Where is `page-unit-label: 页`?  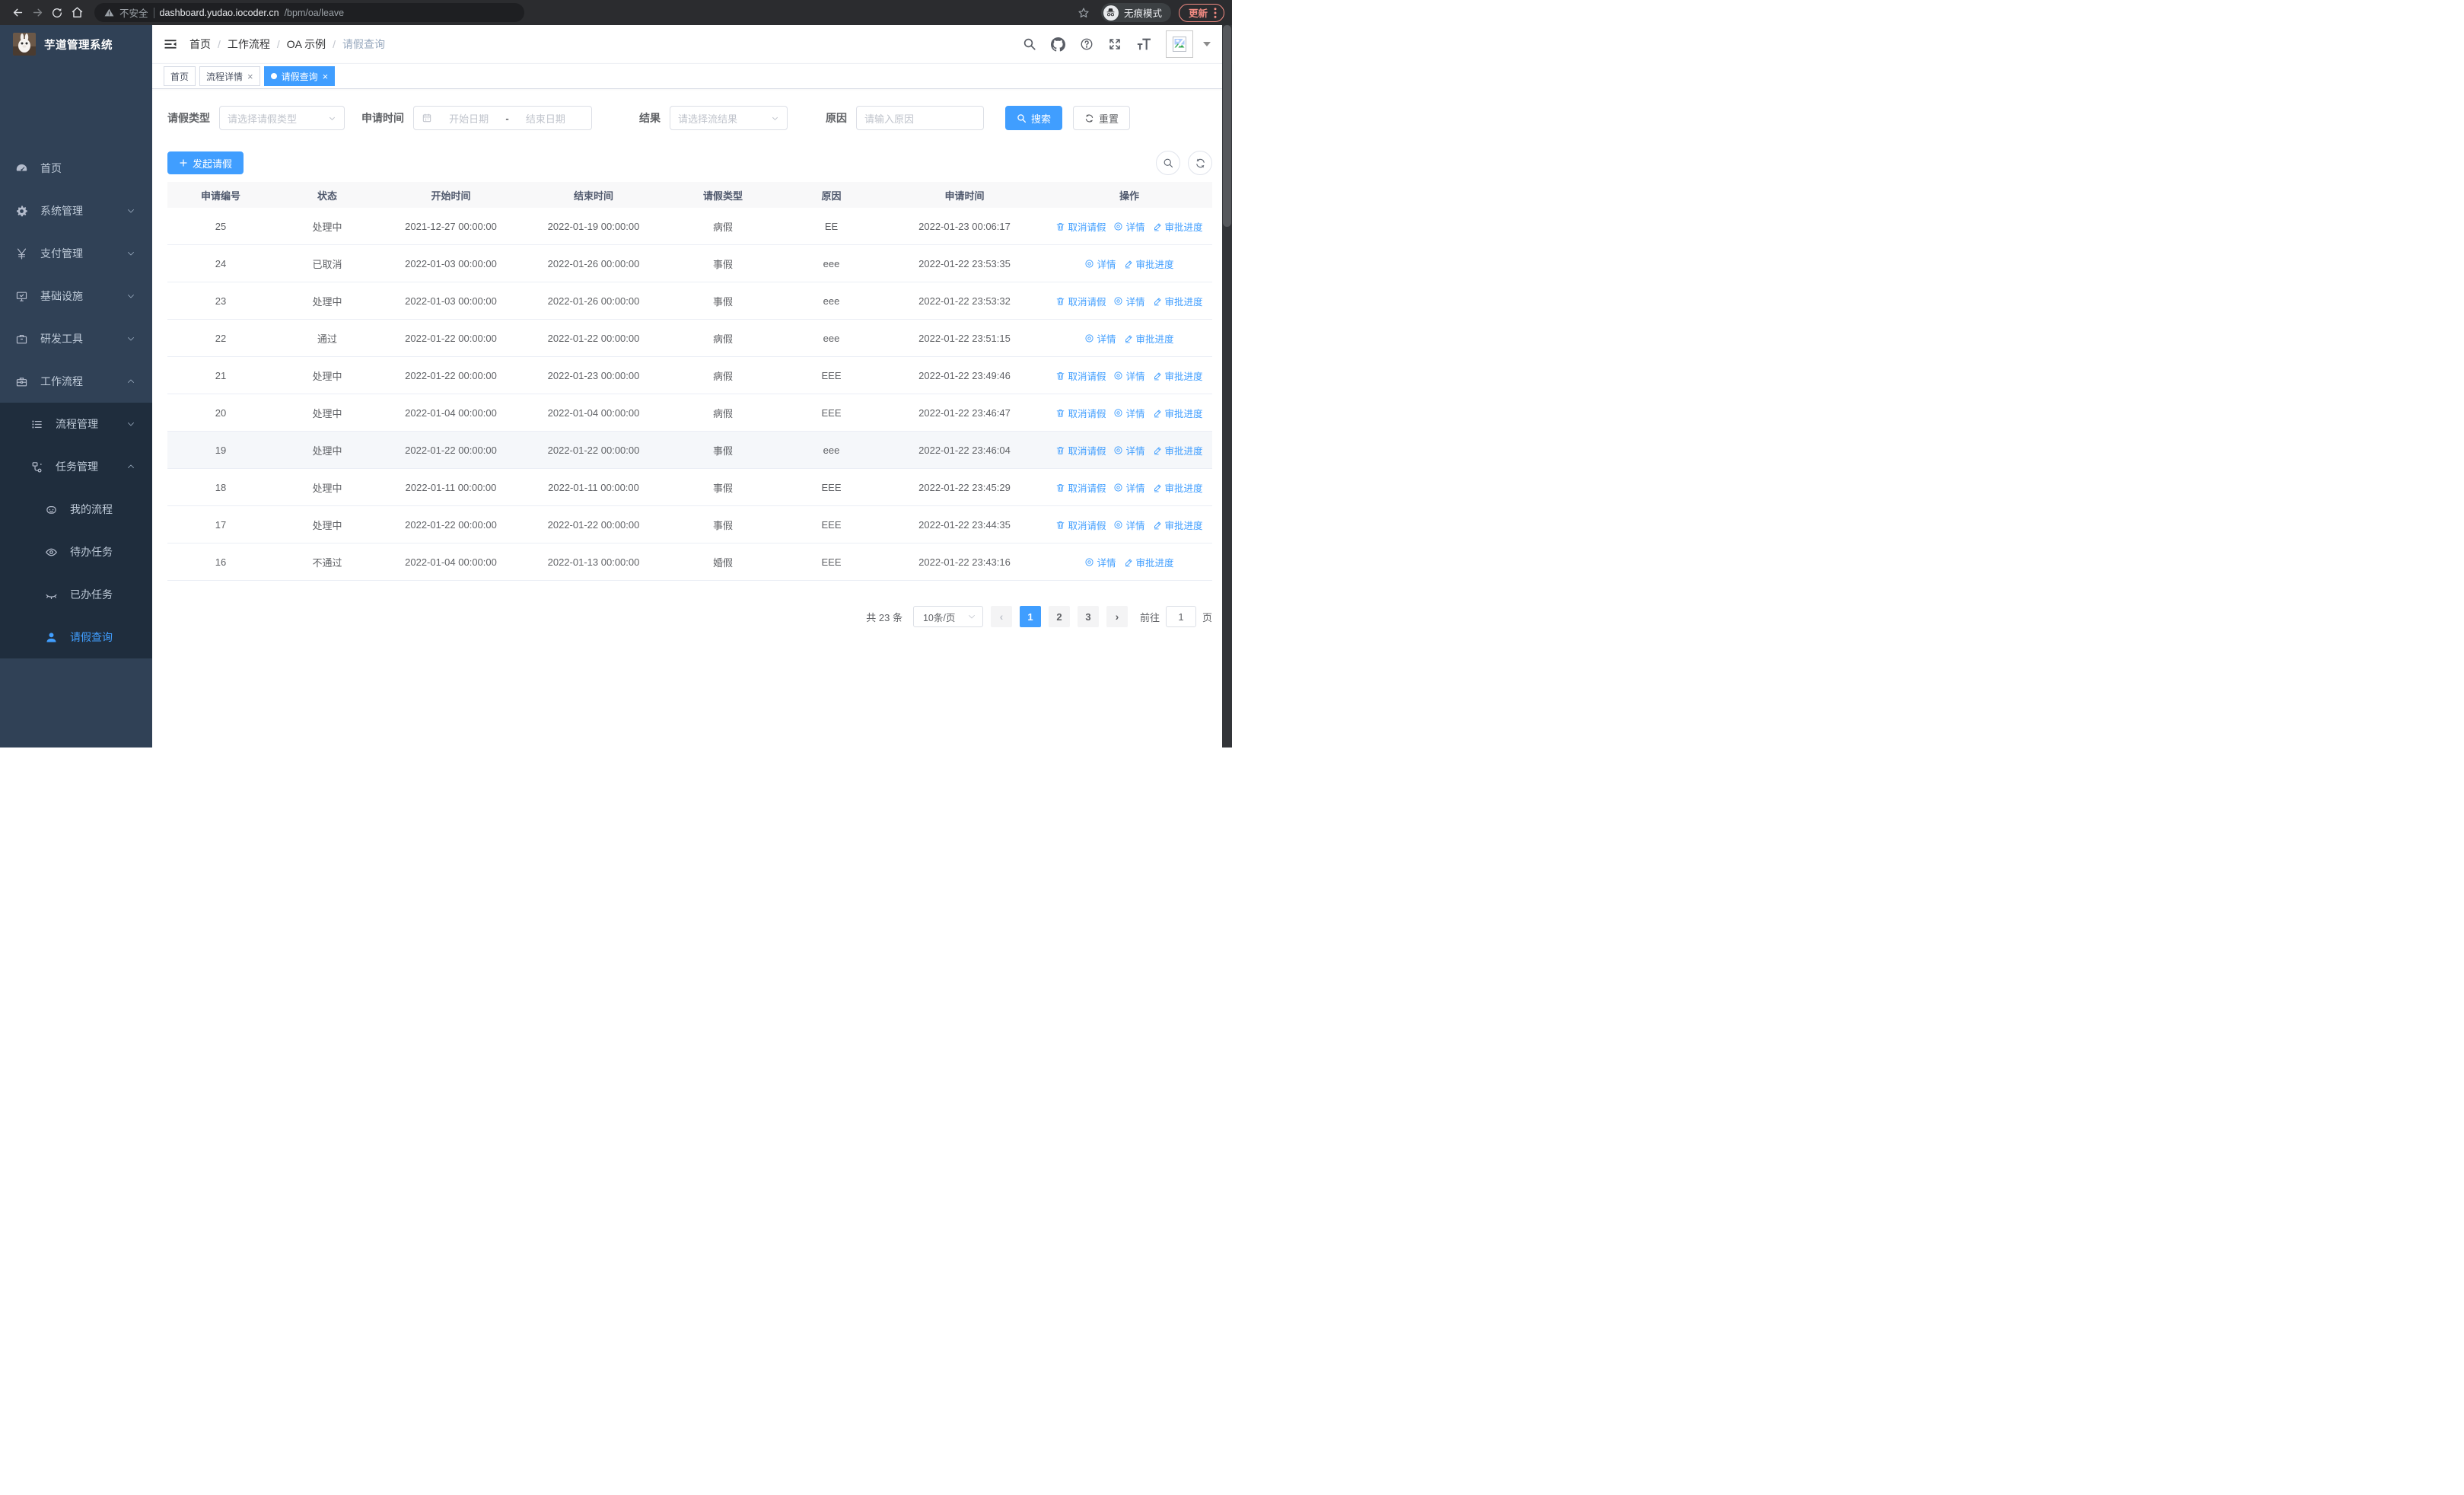 page-unit-label: 页 is located at coordinates (1207, 617).